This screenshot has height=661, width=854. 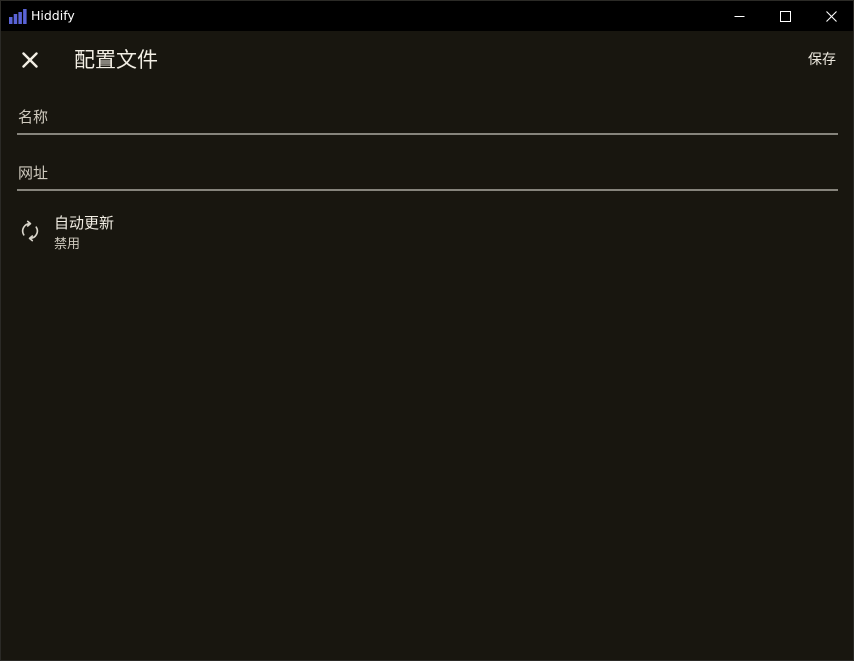 I want to click on name-field-label: 名称, so click(x=33, y=117).